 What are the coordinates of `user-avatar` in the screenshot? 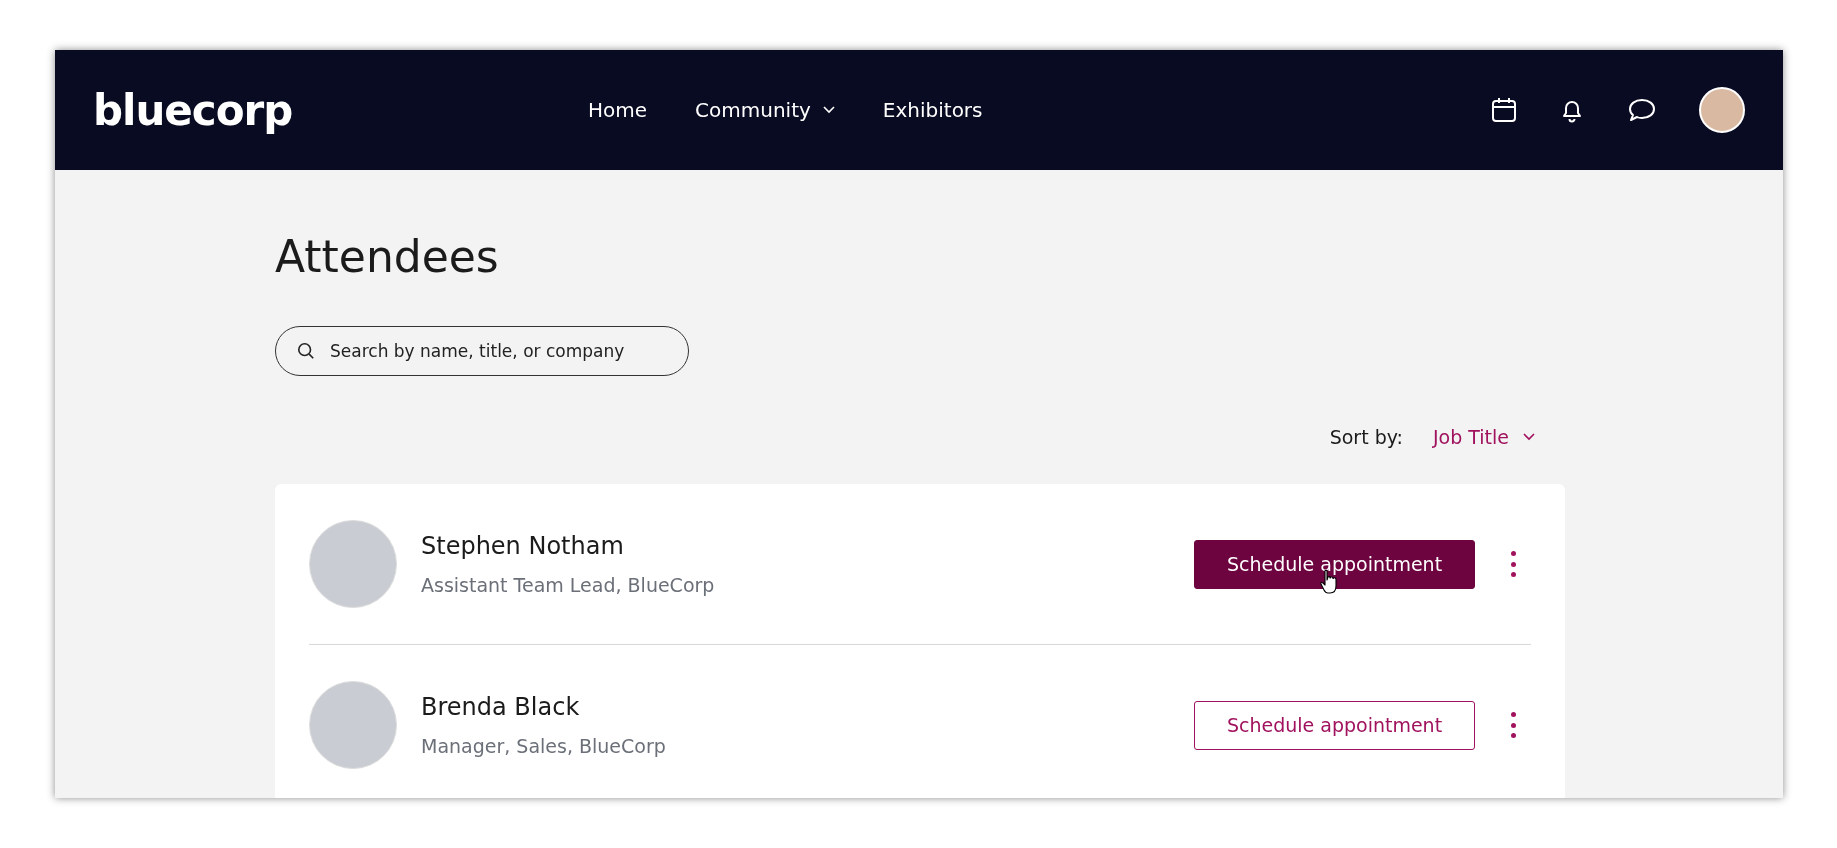 It's located at (1722, 110).